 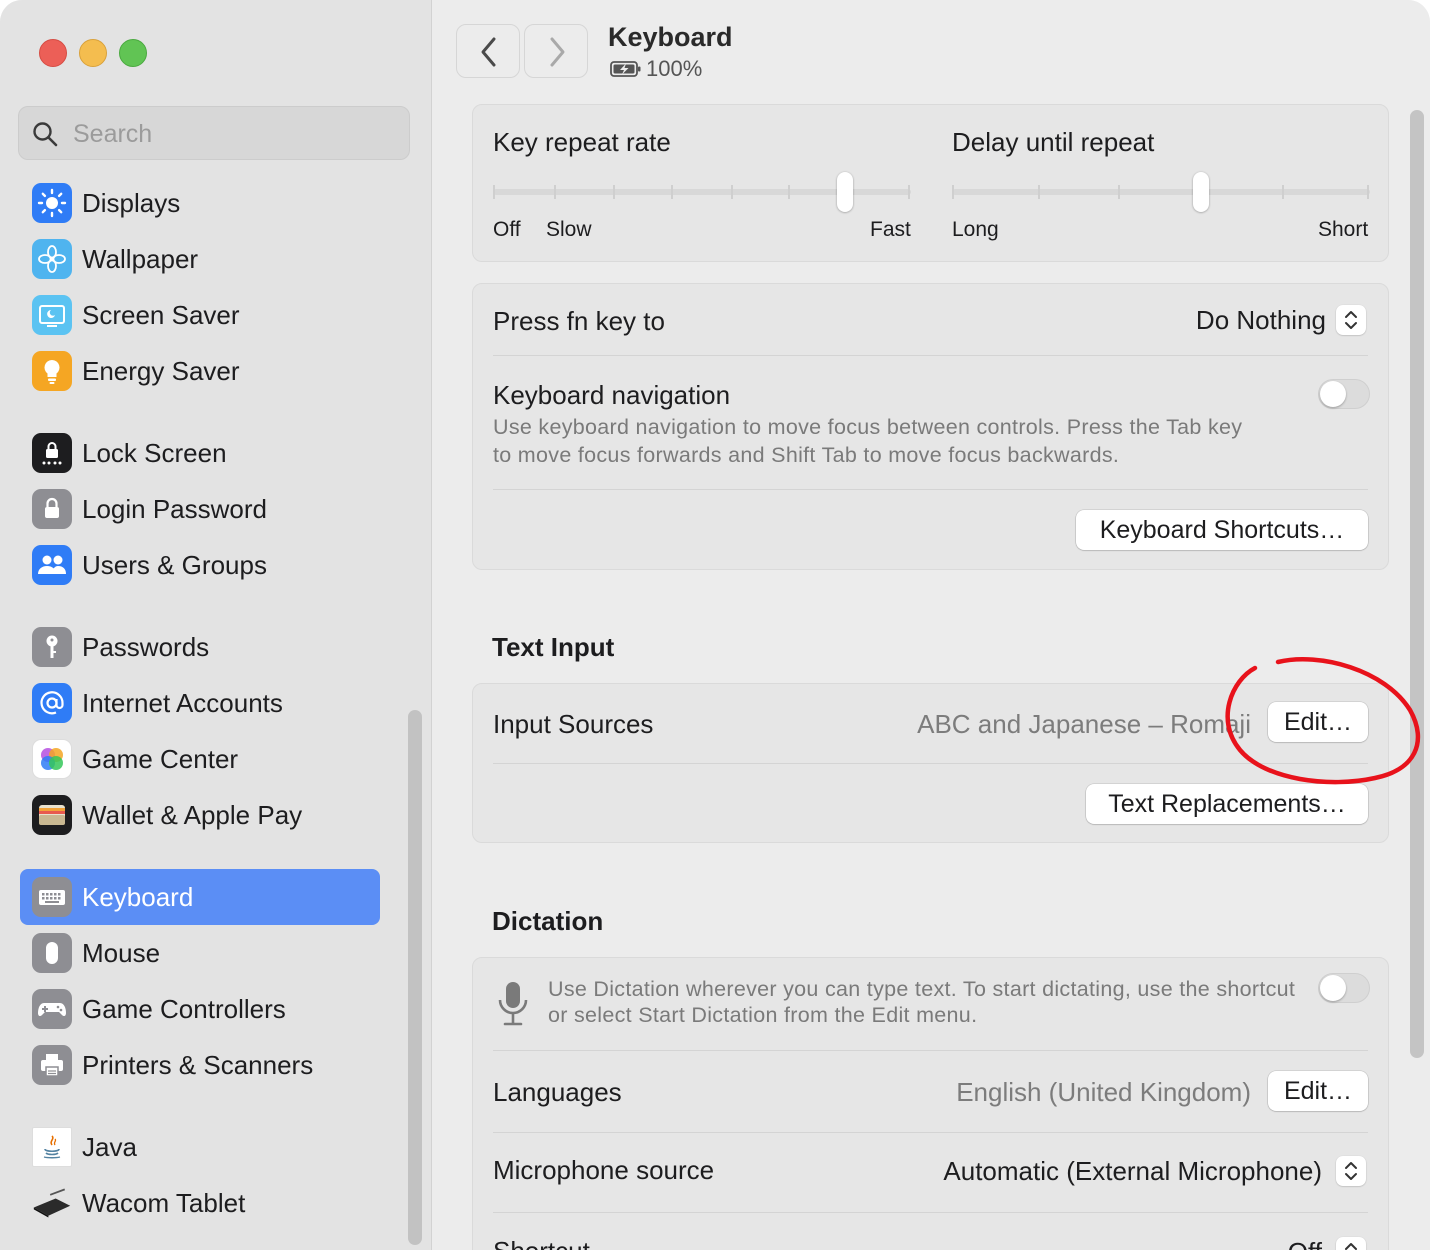 What do you see at coordinates (133, 53) in the screenshot?
I see `zoom-window-button` at bounding box center [133, 53].